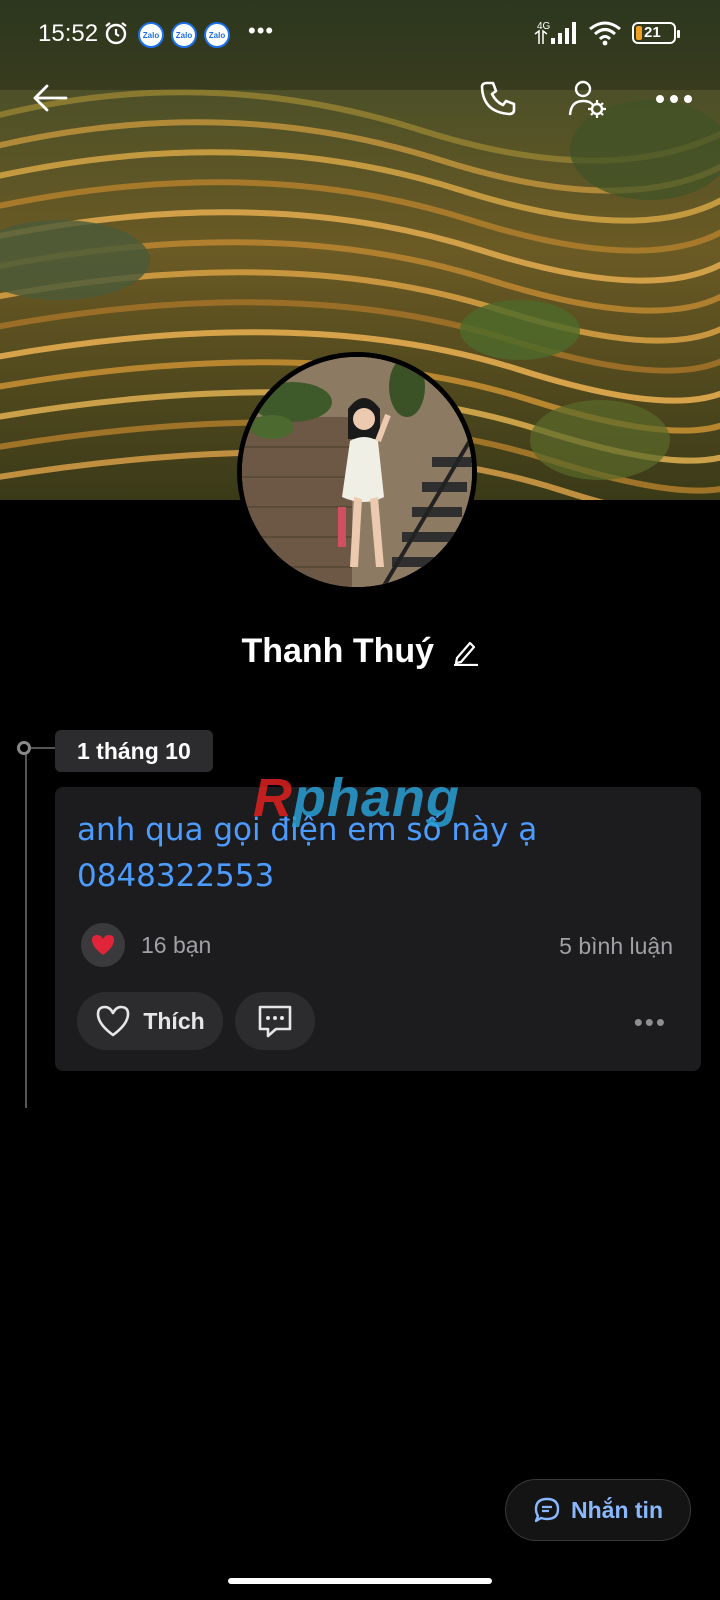 The width and height of the screenshot is (720, 1600). Describe the element at coordinates (134, 751) in the screenshot. I see `timeline-date-chip: 1 tháng 10` at that location.